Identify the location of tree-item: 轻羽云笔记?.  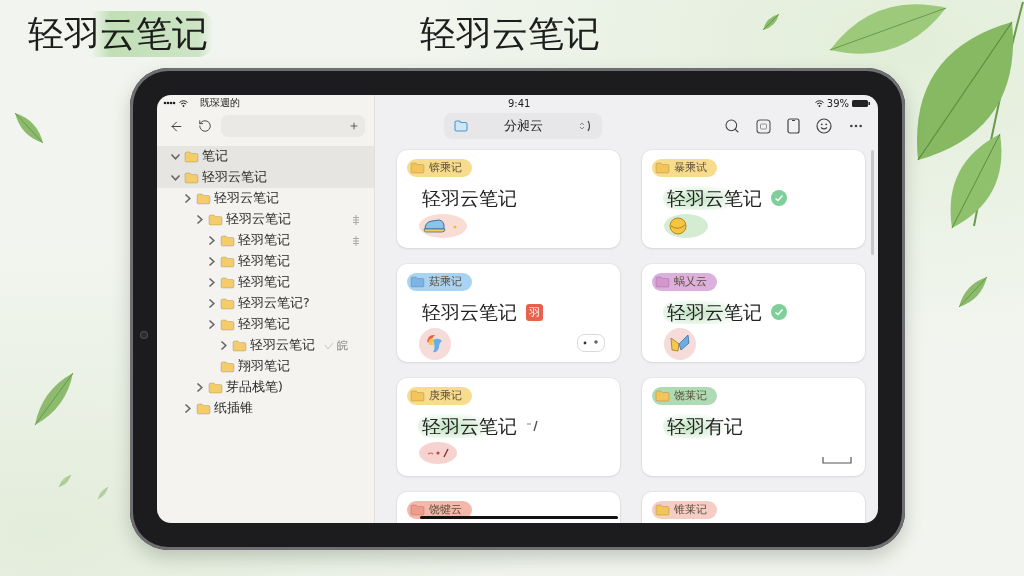
(265, 303).